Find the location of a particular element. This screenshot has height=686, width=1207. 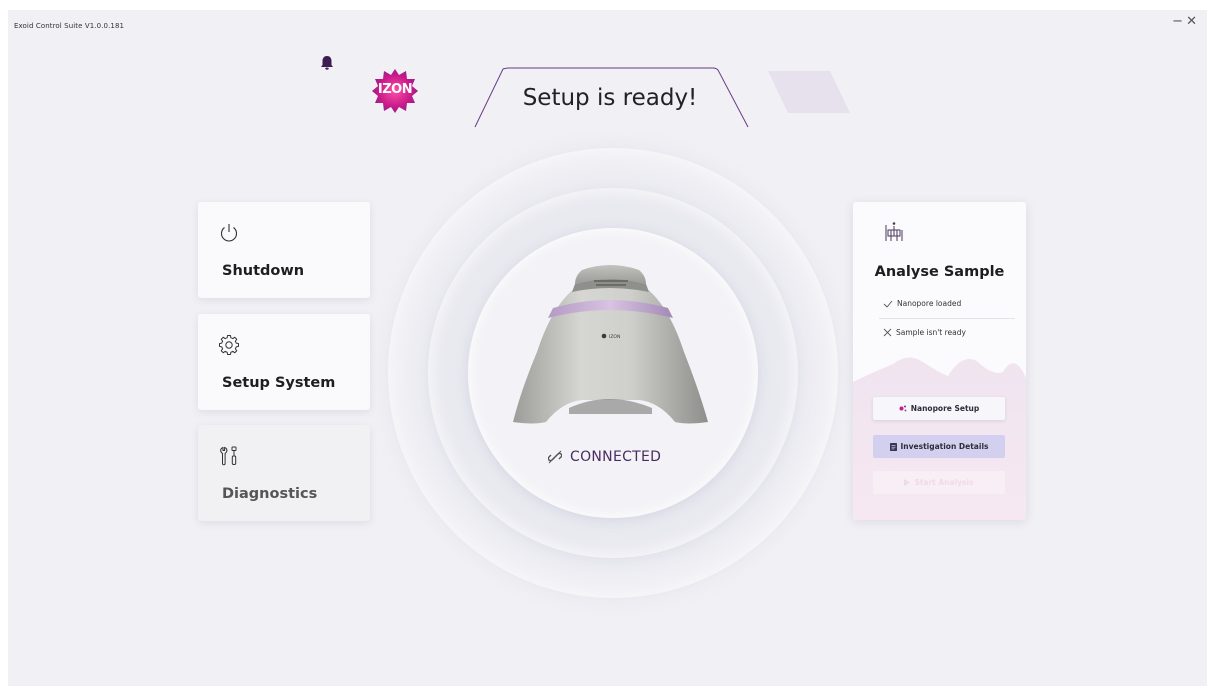

nanopore-loaded-text: Nanopore loaded is located at coordinates (929, 303).